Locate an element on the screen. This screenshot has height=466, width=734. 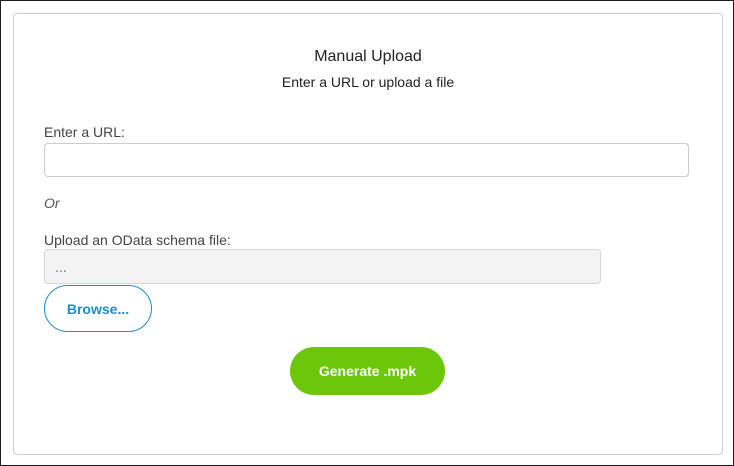
url-label: Enter a URL: is located at coordinates (84, 132).